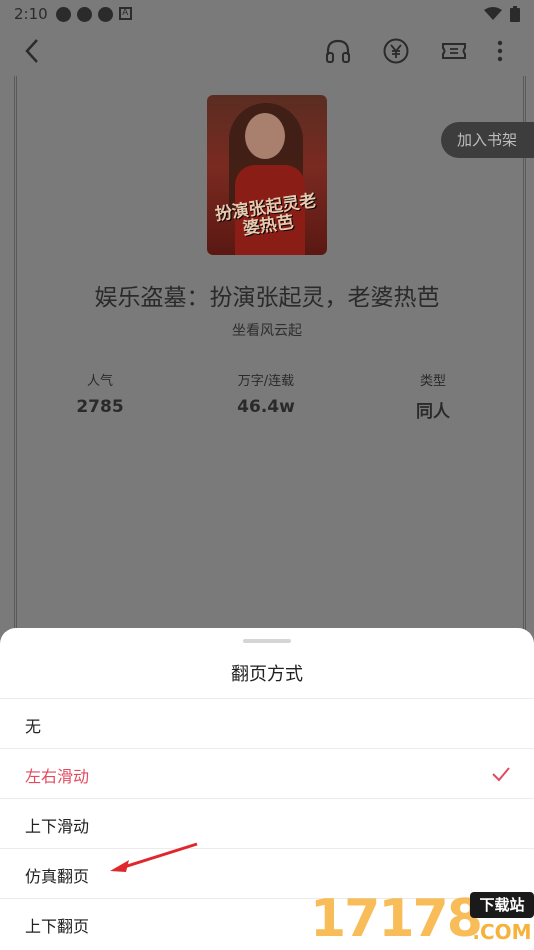 The image size is (534, 950). Describe the element at coordinates (265, 215) in the screenshot. I see `cover-title: 扮演张起灵老婆热芭` at that location.